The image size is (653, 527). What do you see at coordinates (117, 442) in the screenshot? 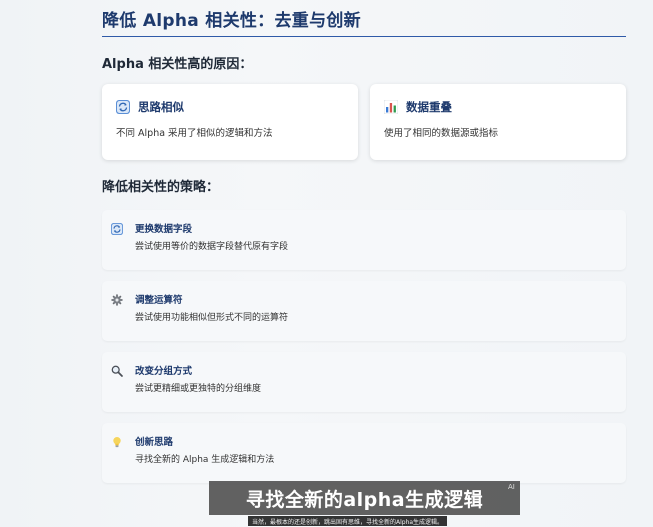
I see `lightbulb-icon` at bounding box center [117, 442].